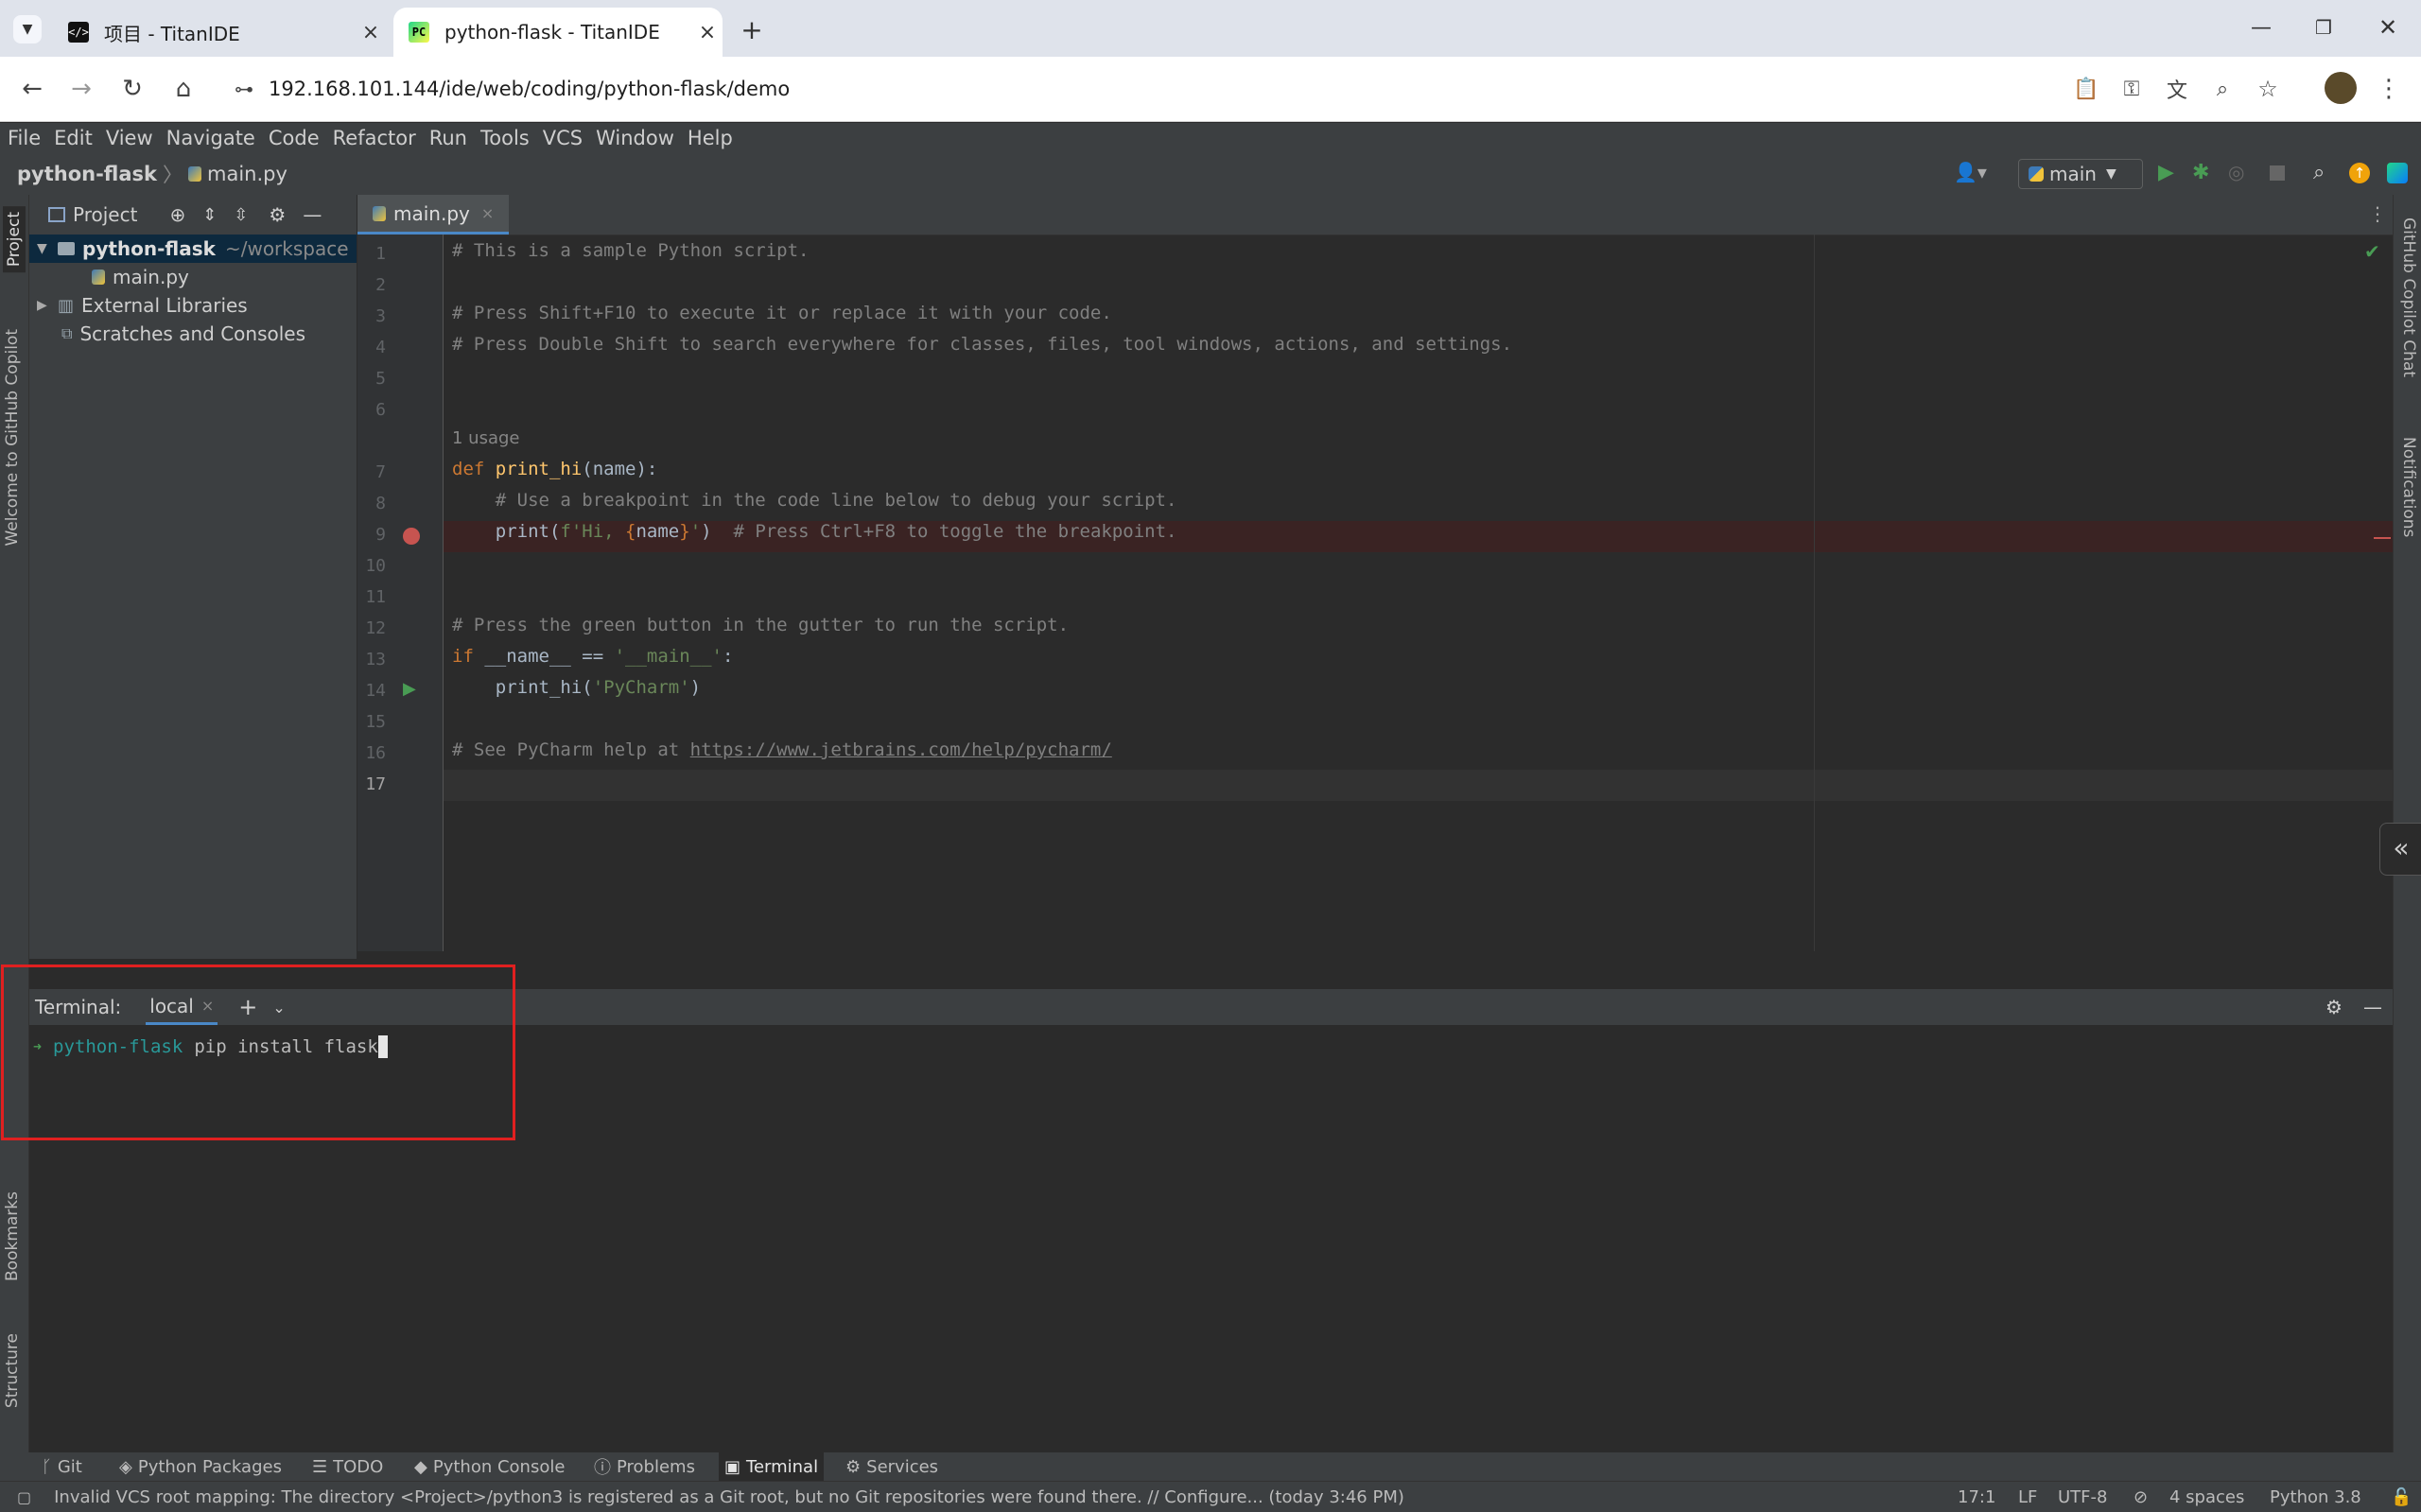 The image size is (2421, 1512). What do you see at coordinates (2141, 1497) in the screenshot?
I see `copilot-status-icon: ⊘` at bounding box center [2141, 1497].